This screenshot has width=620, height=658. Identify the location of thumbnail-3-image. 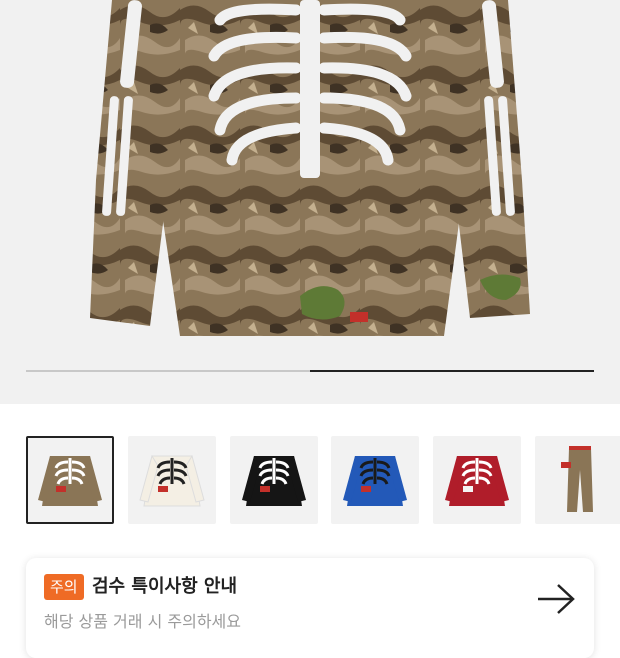
(274, 481).